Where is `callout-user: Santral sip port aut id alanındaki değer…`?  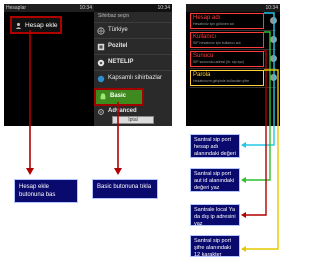 callout-user: Santral sip port aut id alanındaki değer… is located at coordinates (215, 180).